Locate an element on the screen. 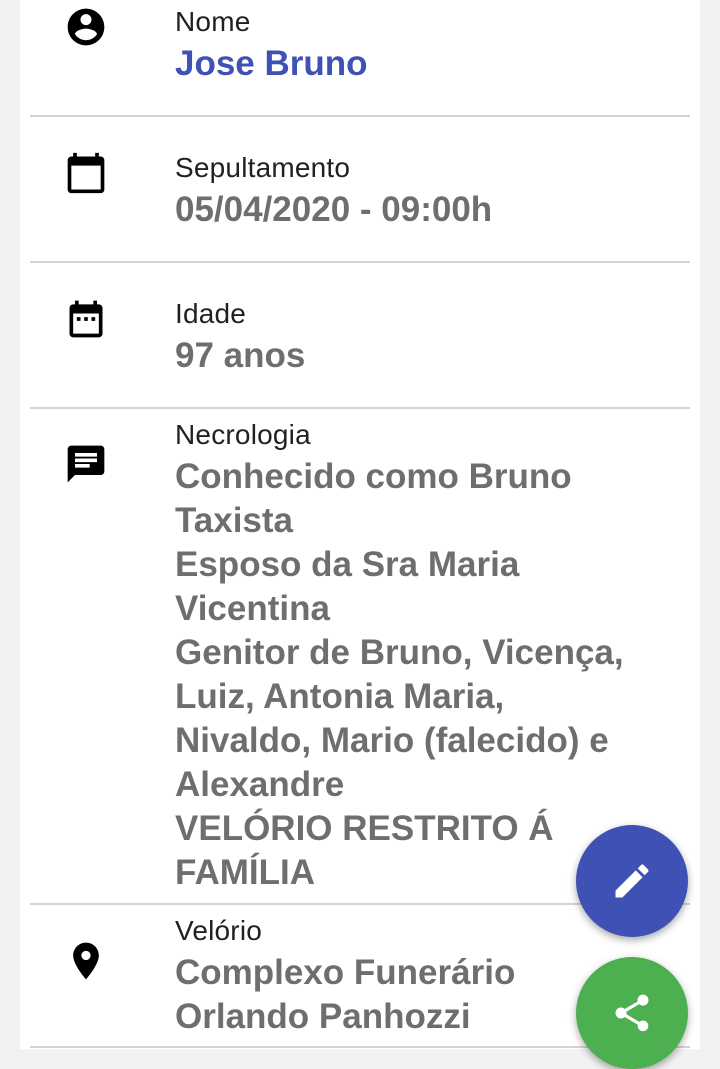  share-button is located at coordinates (632, 1013).